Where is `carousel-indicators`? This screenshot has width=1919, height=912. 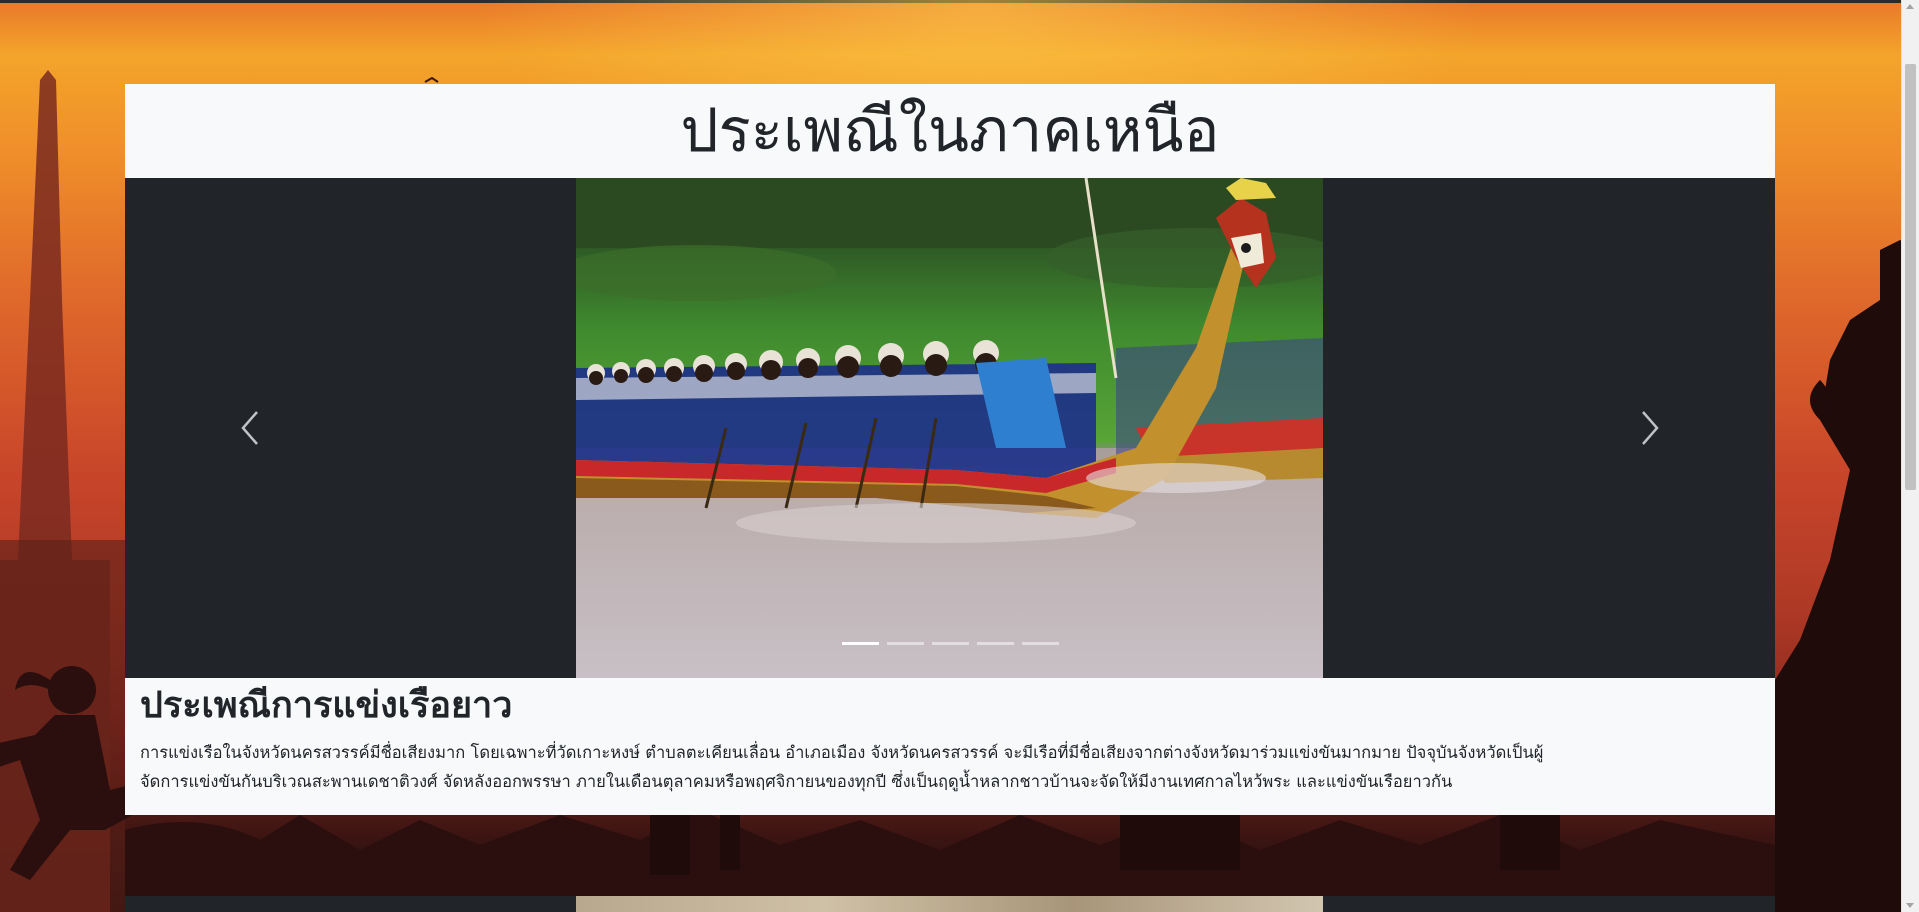 carousel-indicators is located at coordinates (950, 644).